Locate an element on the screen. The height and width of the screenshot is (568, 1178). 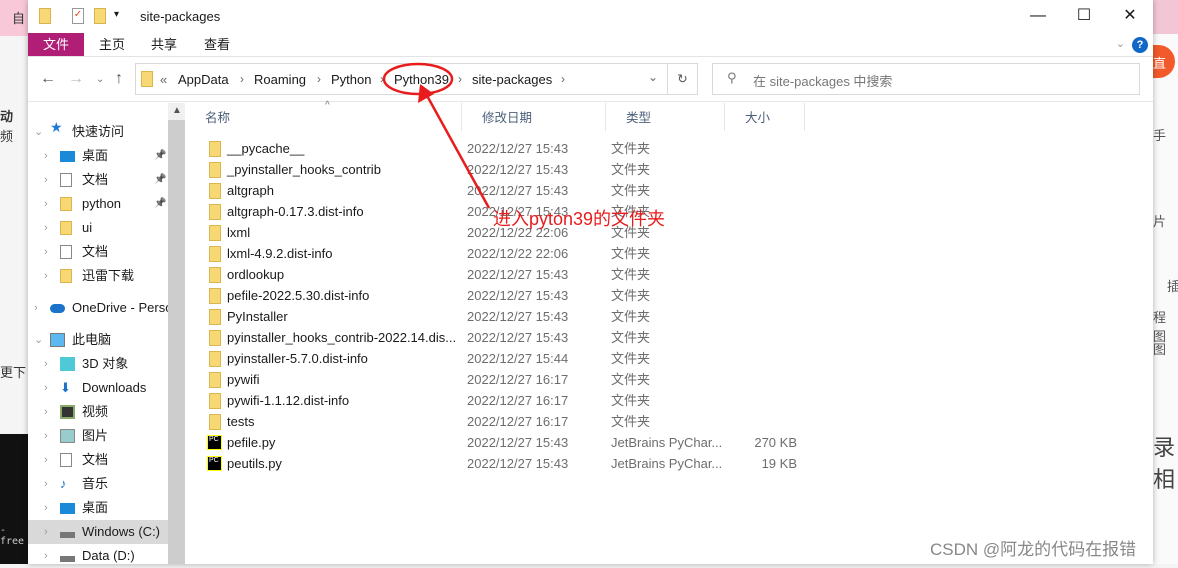
watermark: CSDN @阿龙的代码在报错 is located at coordinates (1033, 549).